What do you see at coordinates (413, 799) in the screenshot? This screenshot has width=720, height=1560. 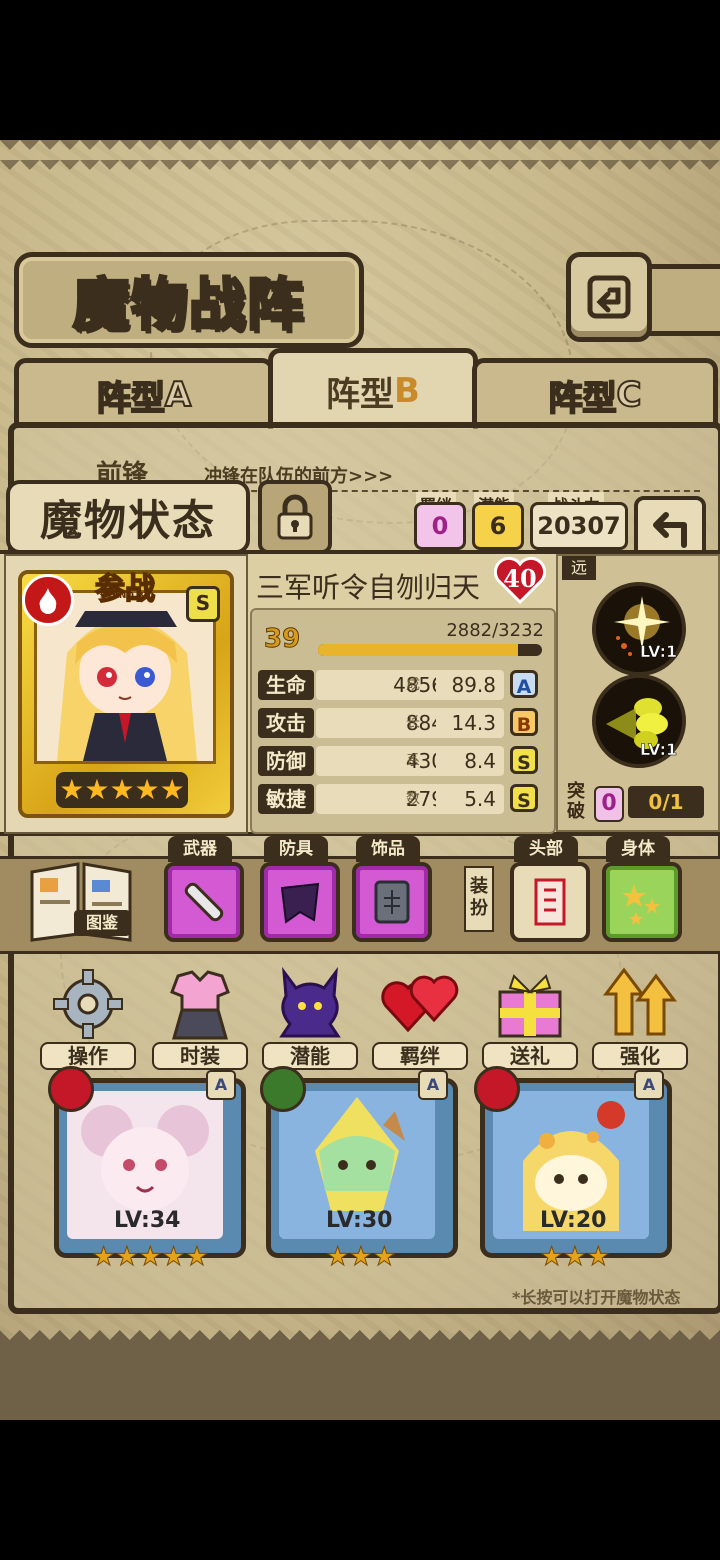 I see `growth-caption: 数` at bounding box center [413, 799].